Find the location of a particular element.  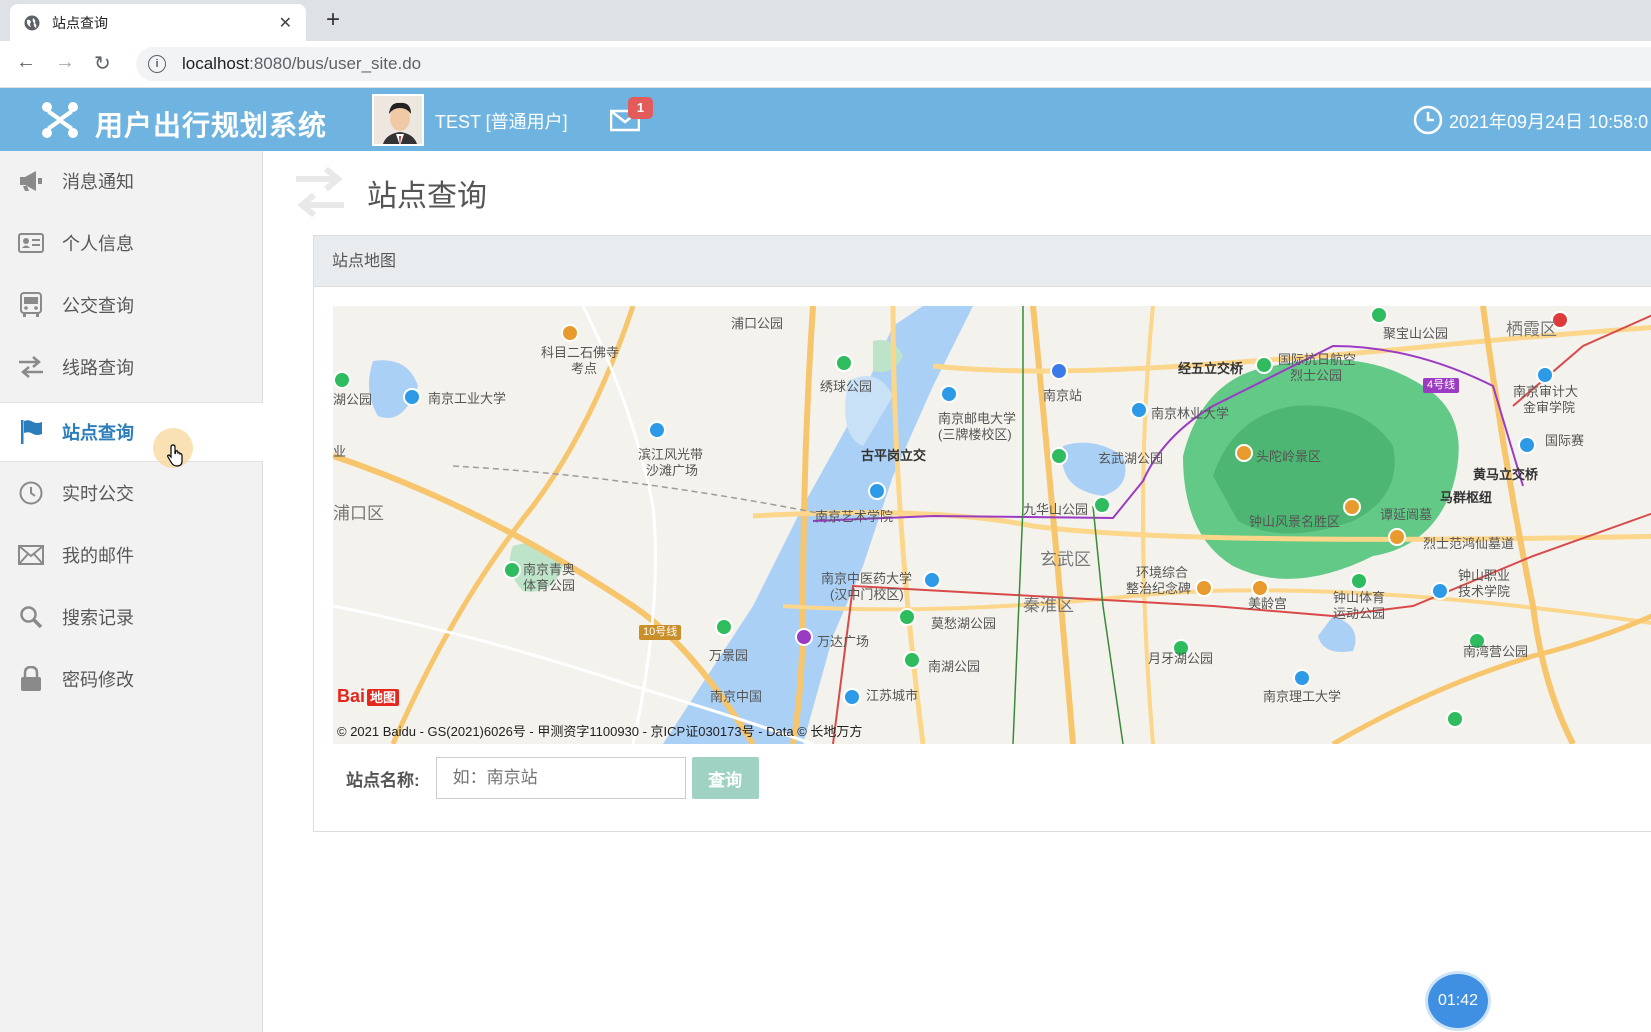

map-label: 黄马立交桥 is located at coordinates (1506, 474).